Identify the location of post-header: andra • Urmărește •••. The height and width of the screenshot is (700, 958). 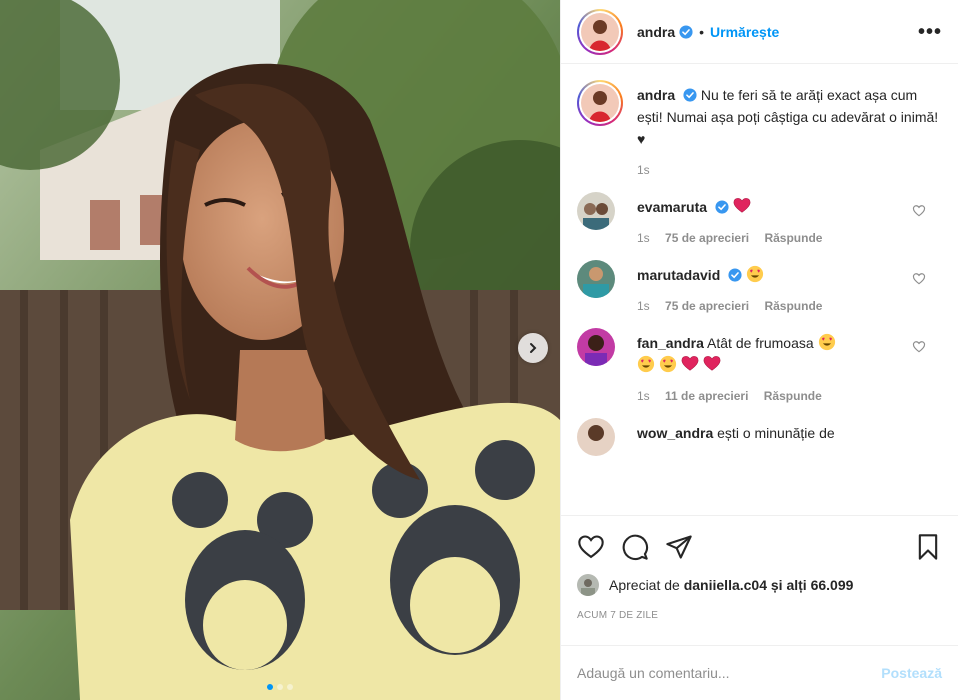
(759, 32).